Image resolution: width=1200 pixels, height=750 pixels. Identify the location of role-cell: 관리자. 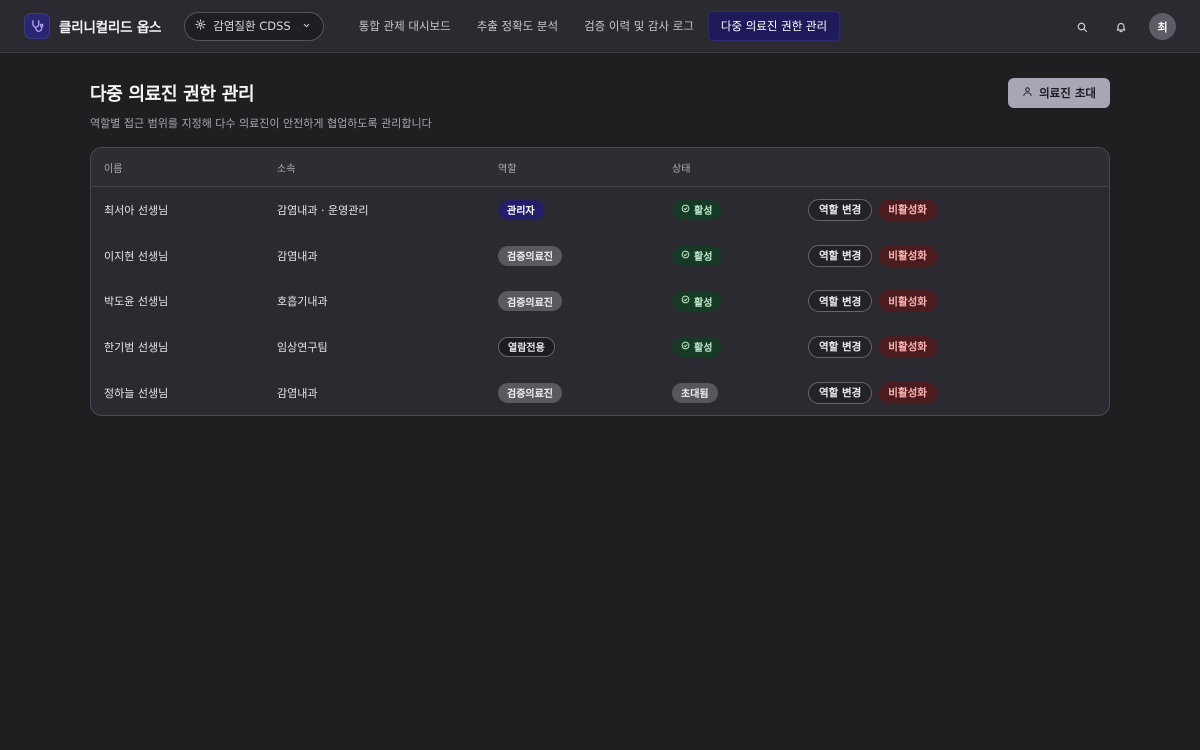
(572, 209).